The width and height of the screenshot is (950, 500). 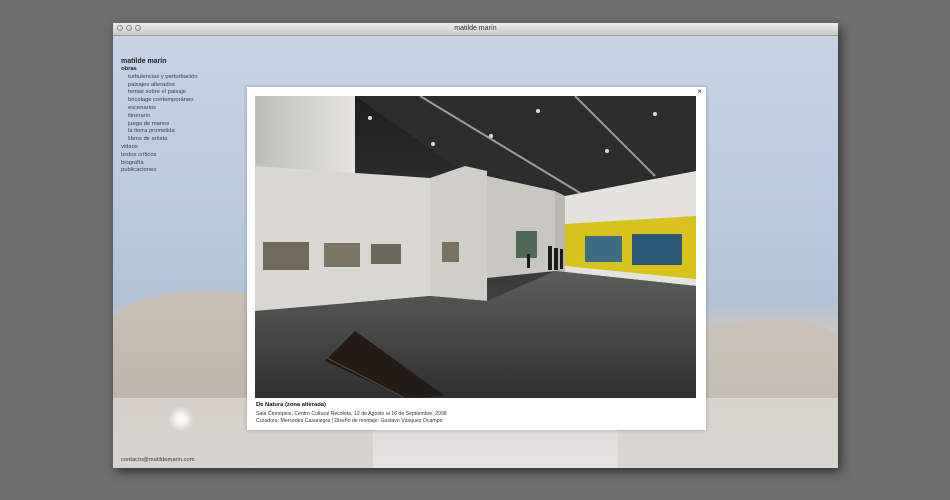 What do you see at coordinates (159, 156) in the screenshot?
I see `nav-item-textos-criticos: textos críticos` at bounding box center [159, 156].